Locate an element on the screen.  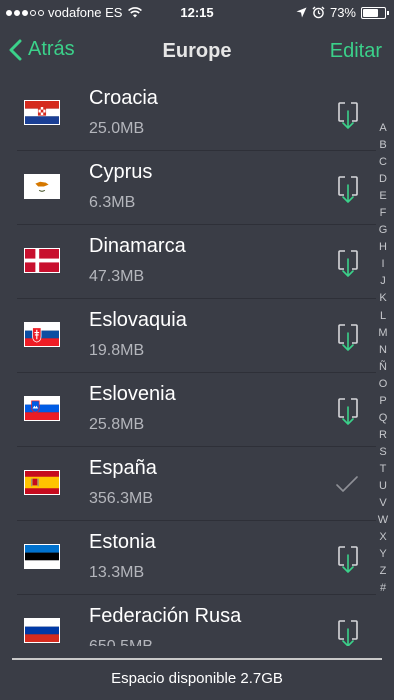
country-row: Eslovenia 25.8MB is located at coordinates (188, 409).